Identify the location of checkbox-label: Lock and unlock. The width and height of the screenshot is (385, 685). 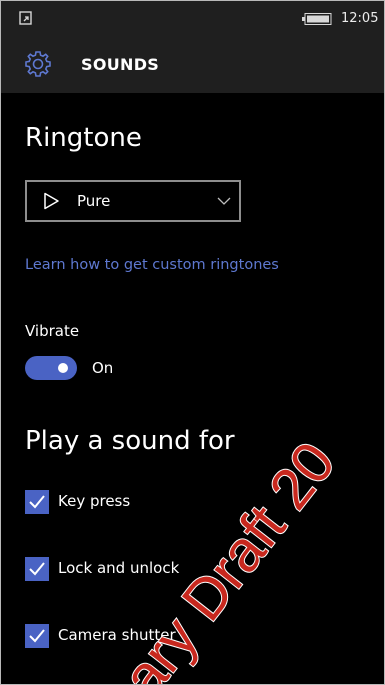
(119, 568).